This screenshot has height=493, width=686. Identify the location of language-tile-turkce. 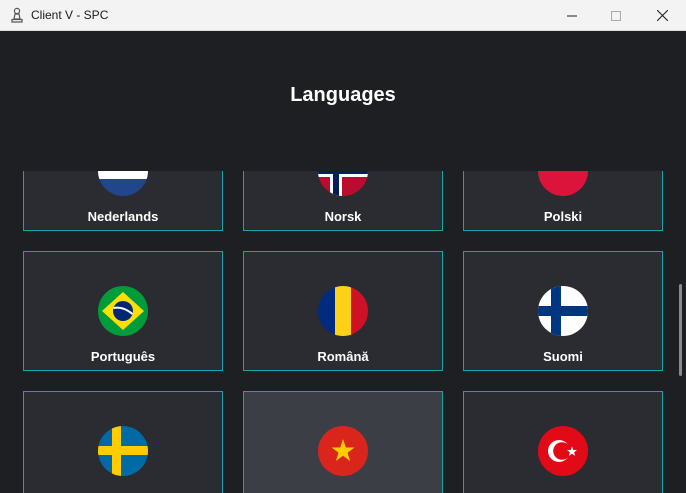
(563, 442).